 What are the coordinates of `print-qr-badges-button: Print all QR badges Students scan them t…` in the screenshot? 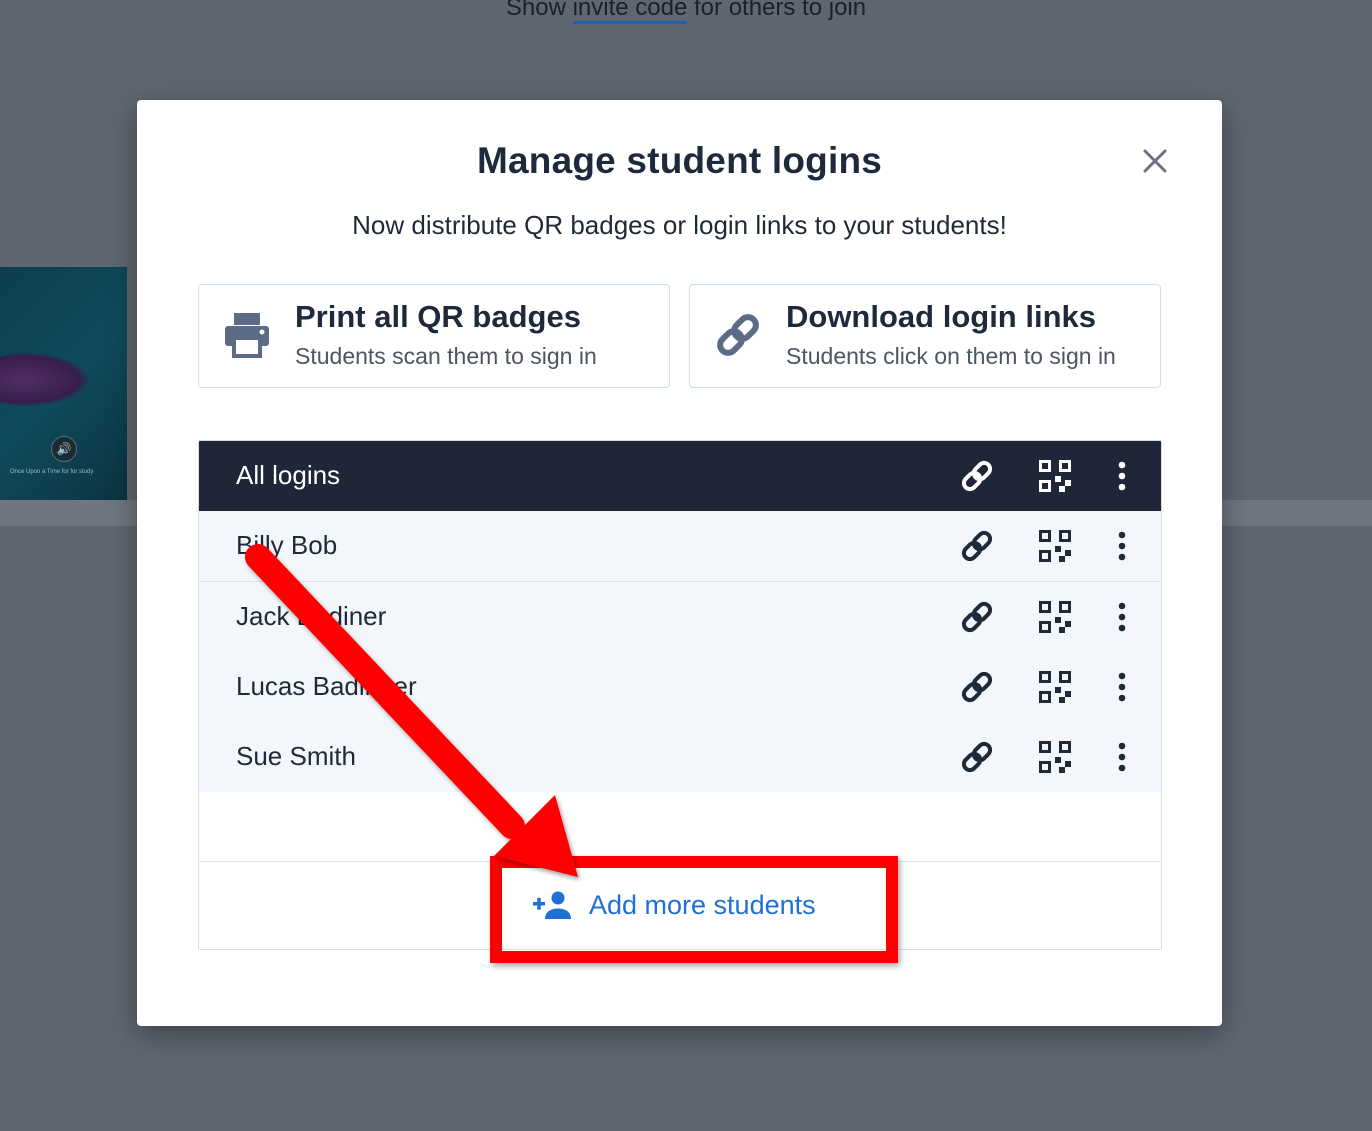 It's located at (434, 336).